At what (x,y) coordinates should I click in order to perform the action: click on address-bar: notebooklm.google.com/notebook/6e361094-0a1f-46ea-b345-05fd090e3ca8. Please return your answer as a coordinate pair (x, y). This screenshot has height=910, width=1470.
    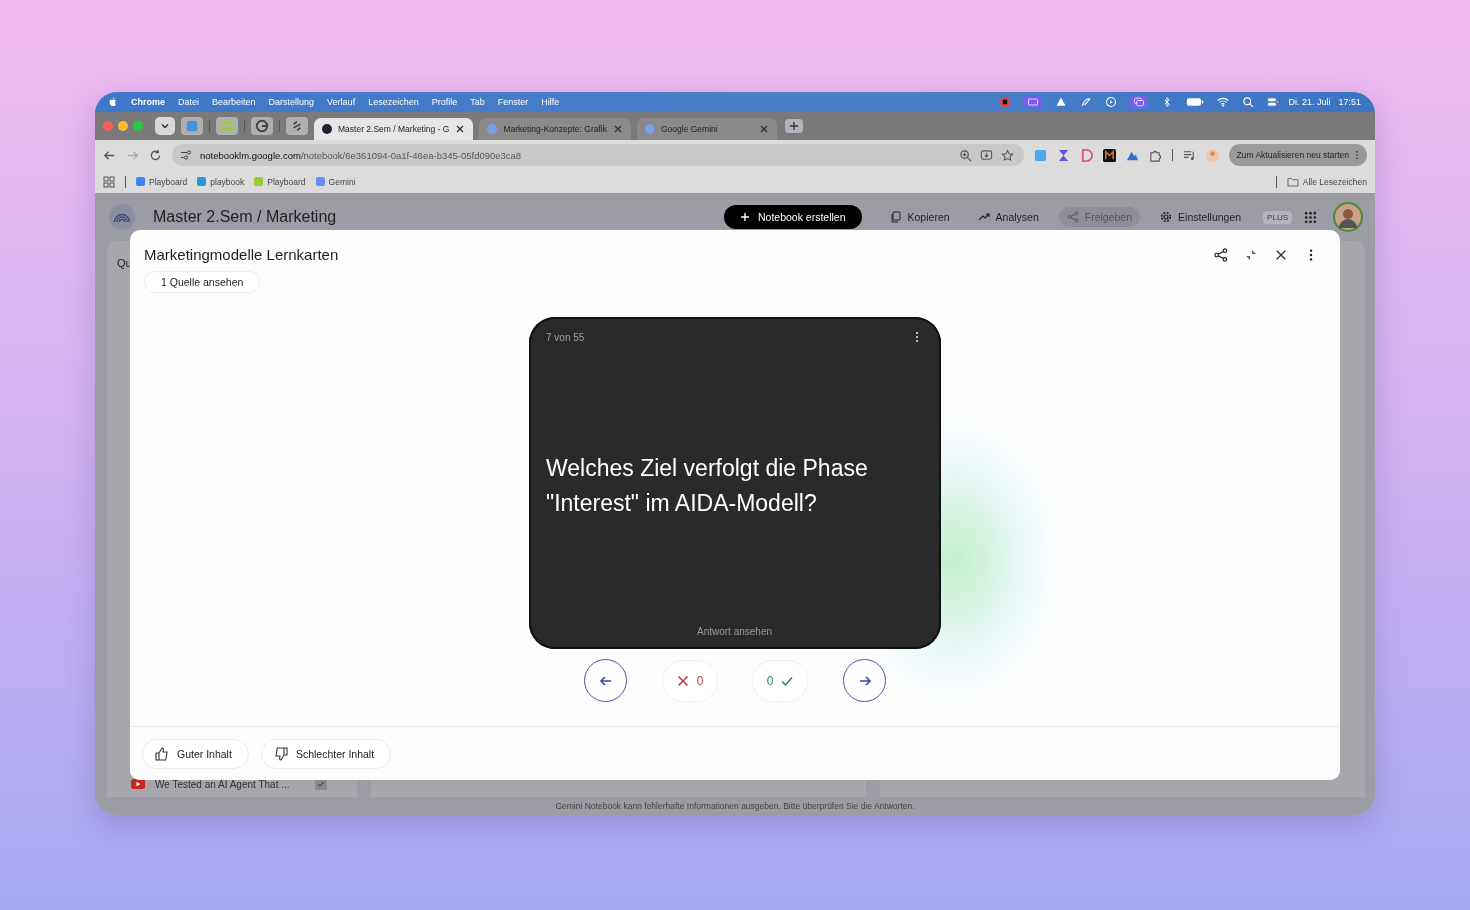
    Looking at the image, I should click on (598, 155).